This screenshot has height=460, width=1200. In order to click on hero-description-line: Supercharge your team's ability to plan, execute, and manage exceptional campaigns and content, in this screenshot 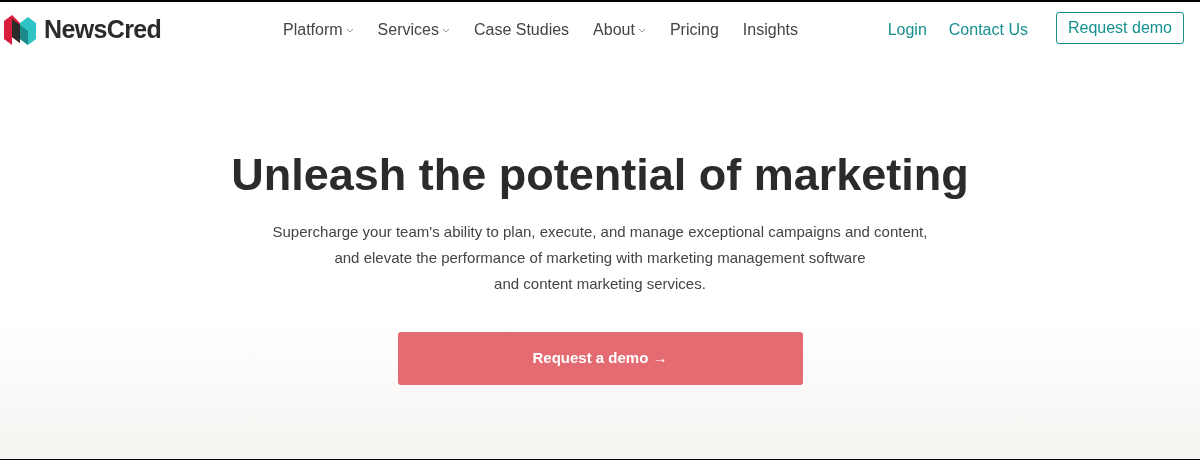, I will do `click(600, 232)`.